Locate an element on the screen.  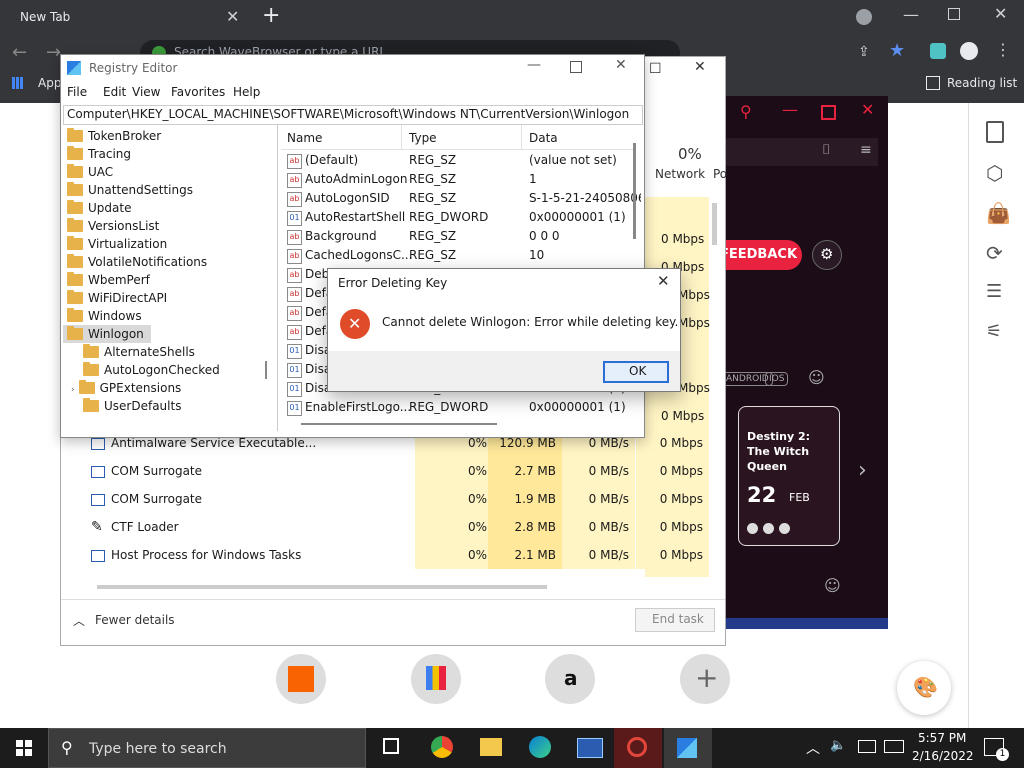
menu-kebab-icon: ⋮ is located at coordinates (1003, 49).